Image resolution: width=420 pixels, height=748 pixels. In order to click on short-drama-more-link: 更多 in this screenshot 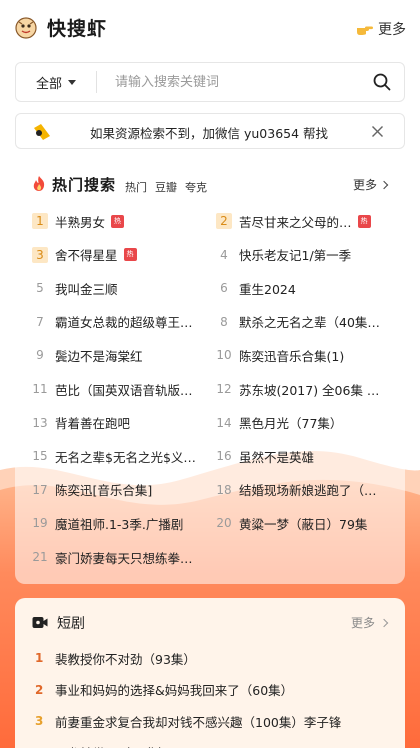, I will do `click(369, 622)`.